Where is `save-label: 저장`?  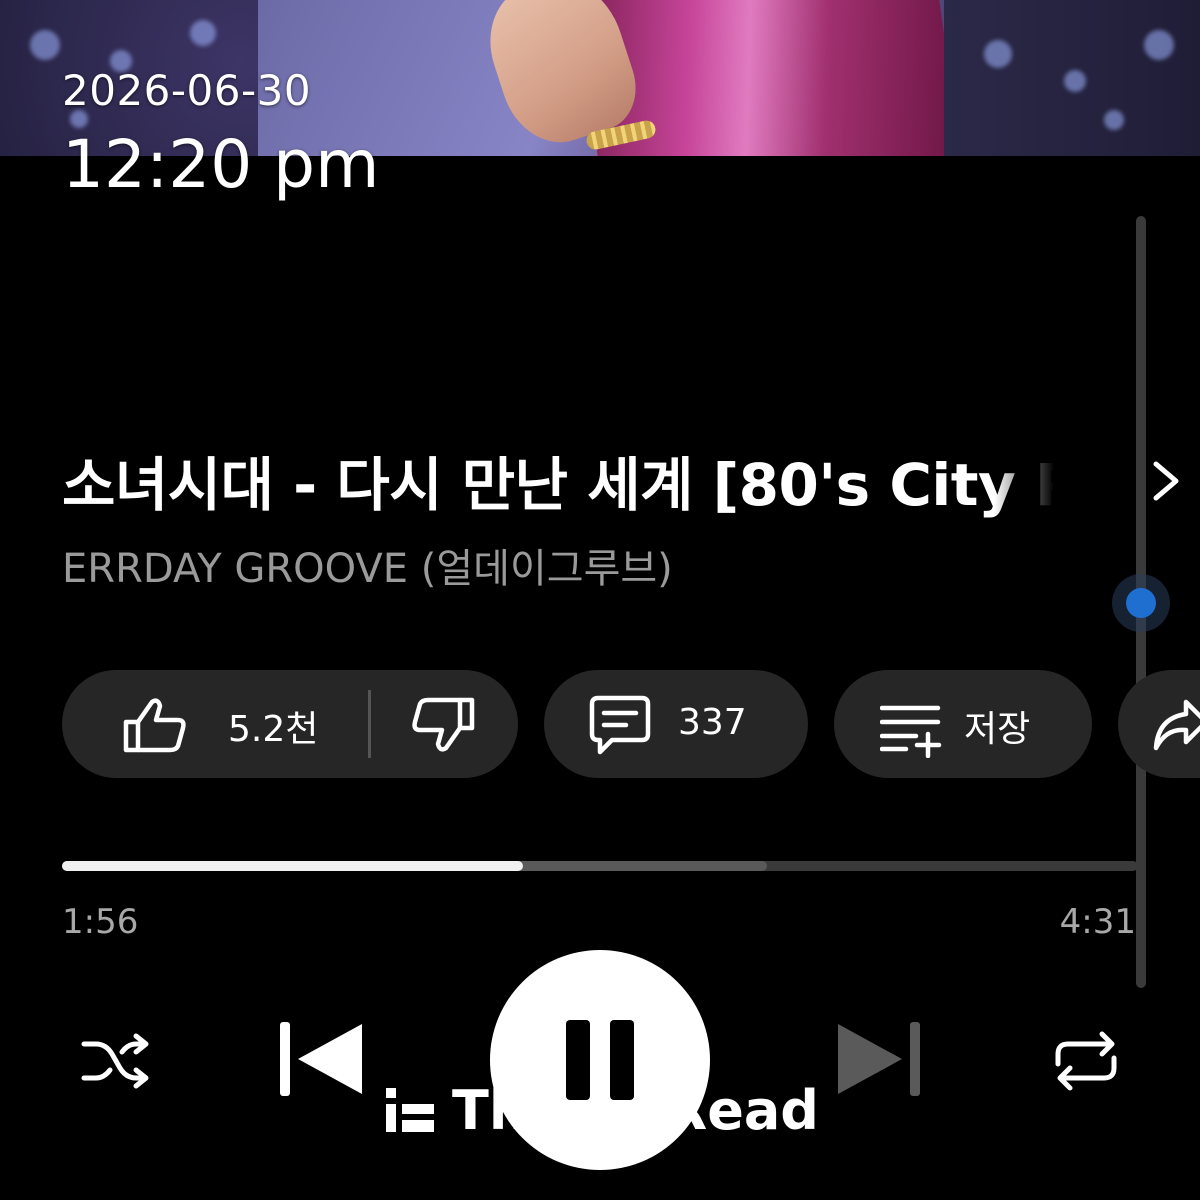 save-label: 저장 is located at coordinates (997, 729).